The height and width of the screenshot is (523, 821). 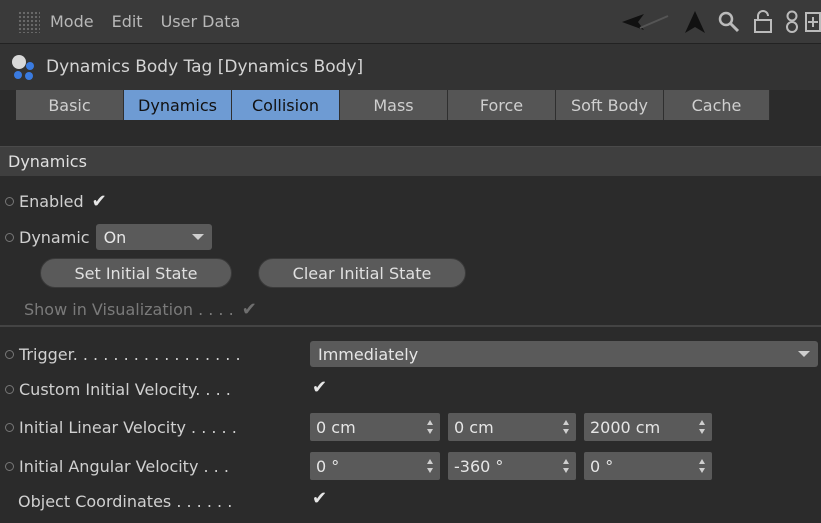 I want to click on menu-user-data: User Data, so click(x=201, y=21).